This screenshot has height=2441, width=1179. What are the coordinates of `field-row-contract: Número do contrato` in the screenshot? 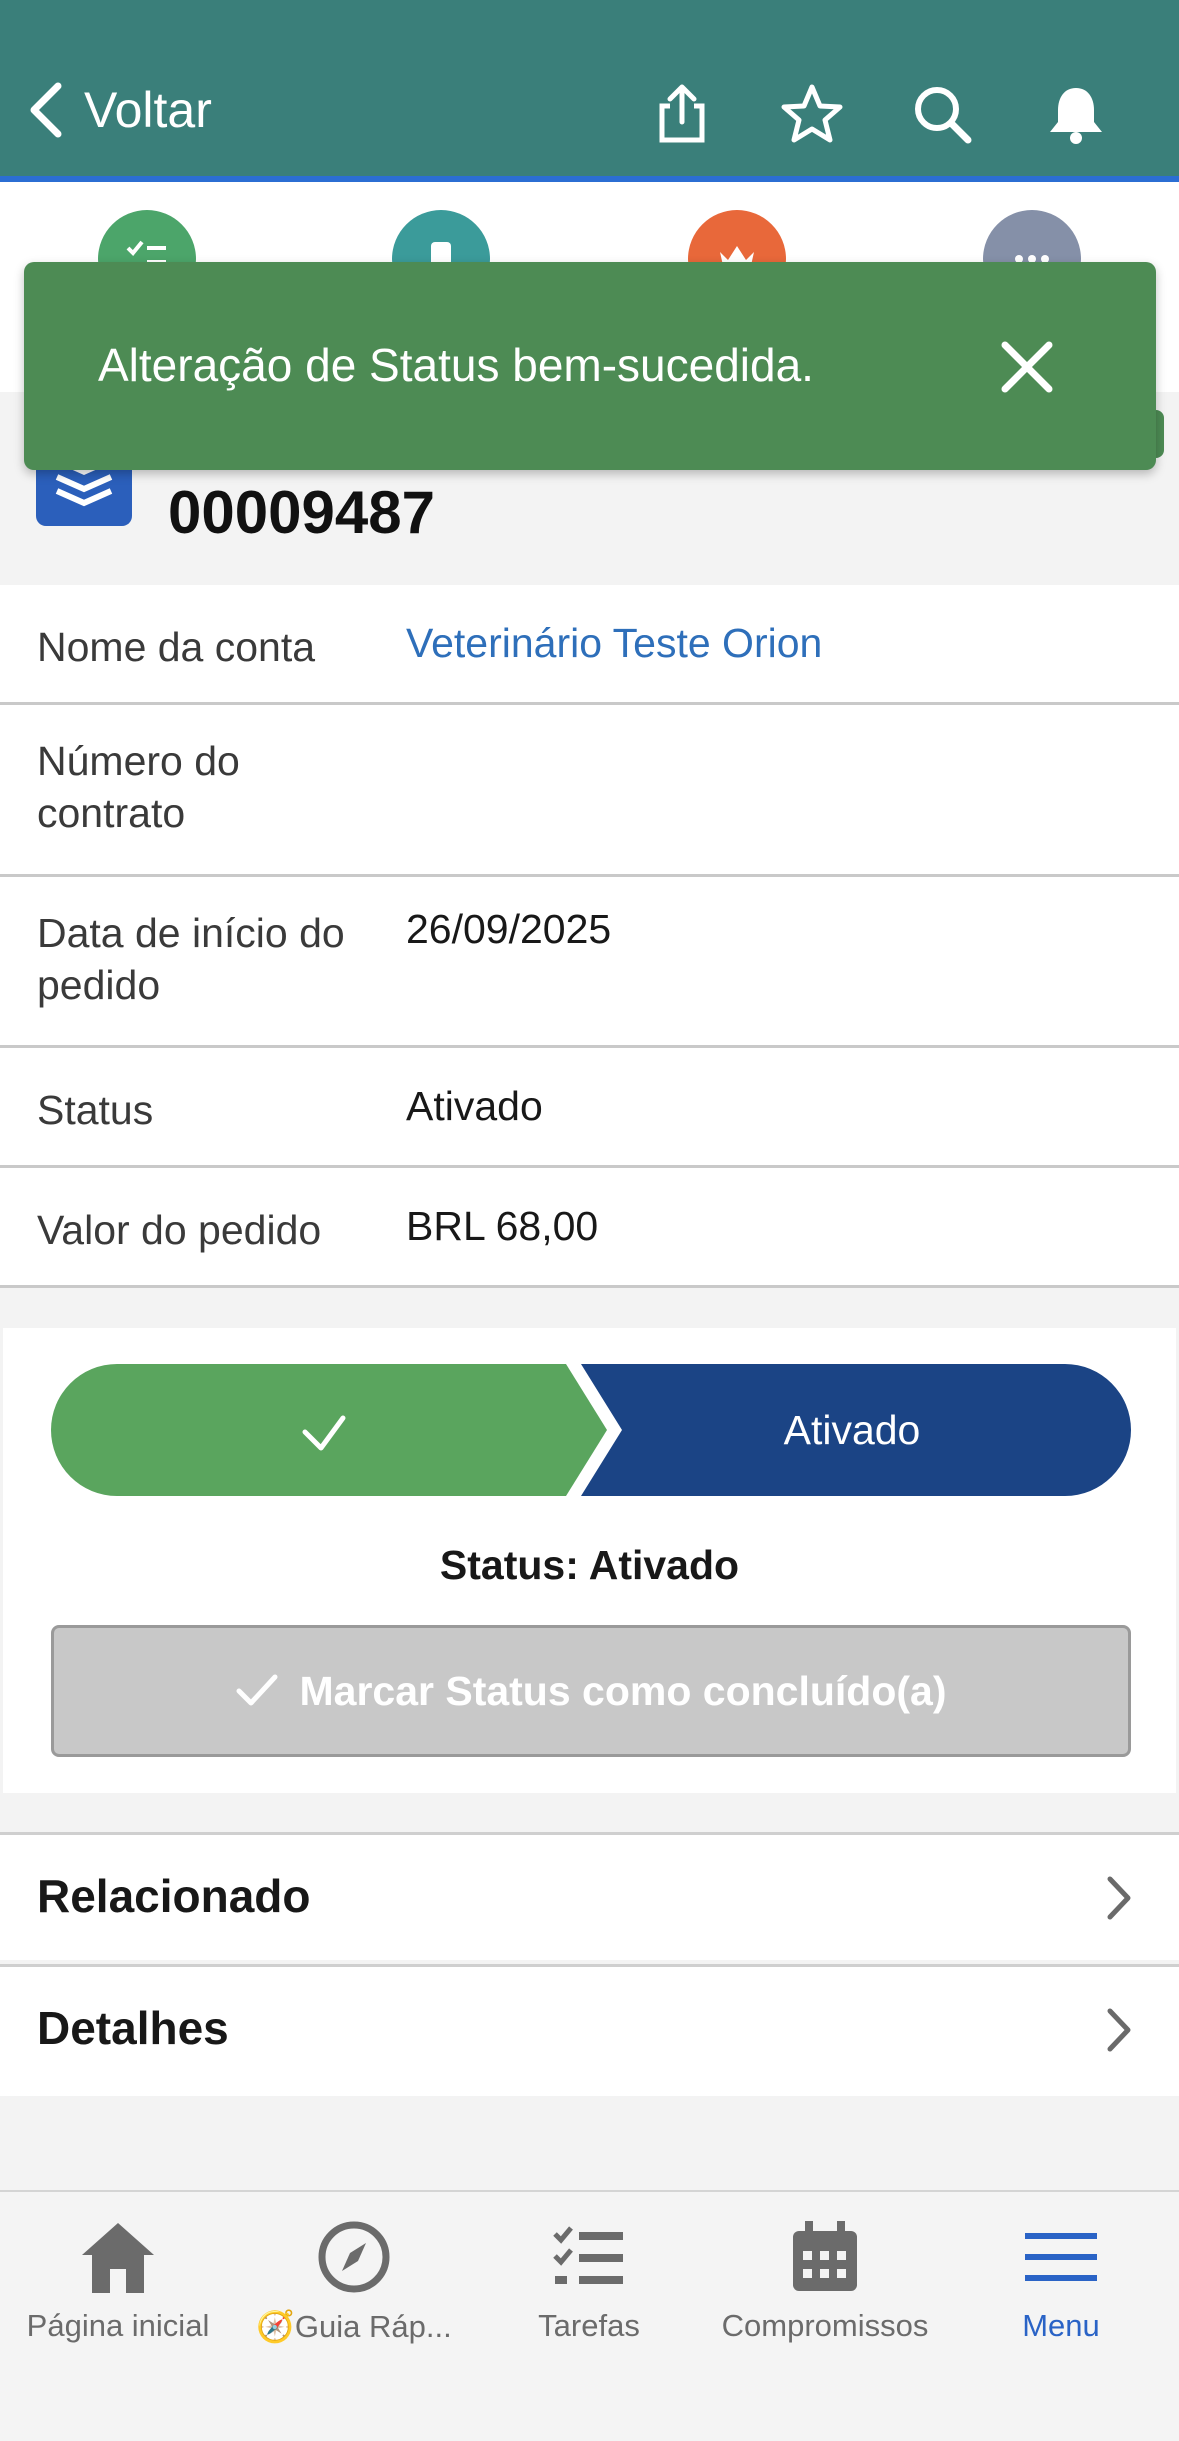 It's located at (589, 791).